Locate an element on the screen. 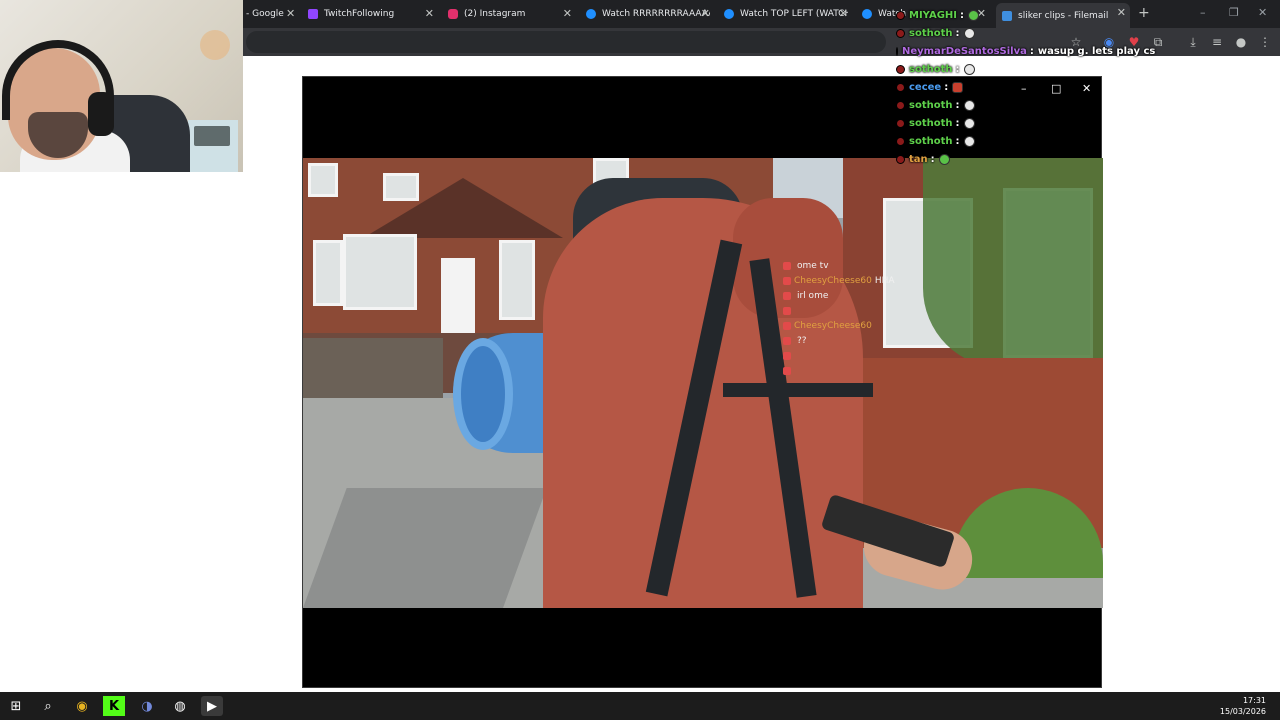 This screenshot has height=720, width=1280. chat-username: NeymarDeSantosSilva is located at coordinates (964, 51).